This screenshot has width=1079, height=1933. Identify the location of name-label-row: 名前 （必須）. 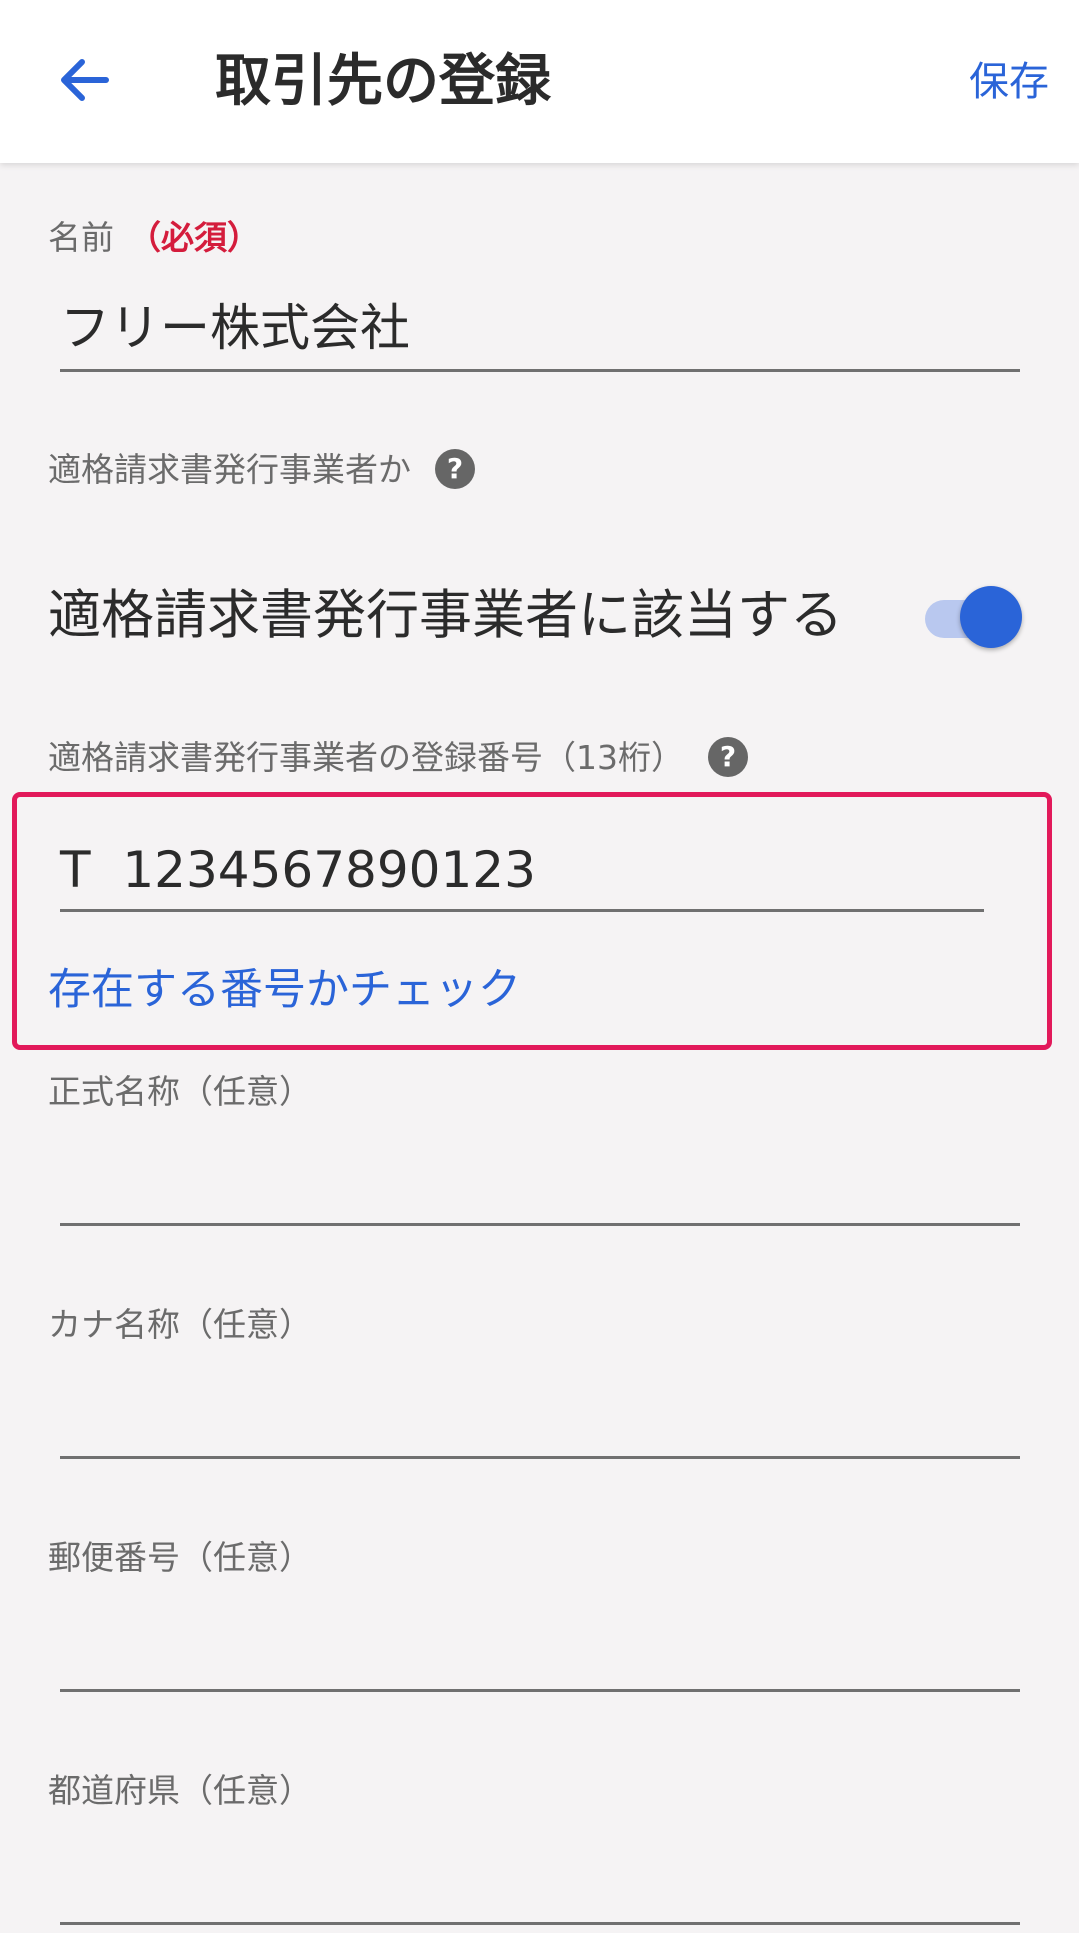
(154, 238).